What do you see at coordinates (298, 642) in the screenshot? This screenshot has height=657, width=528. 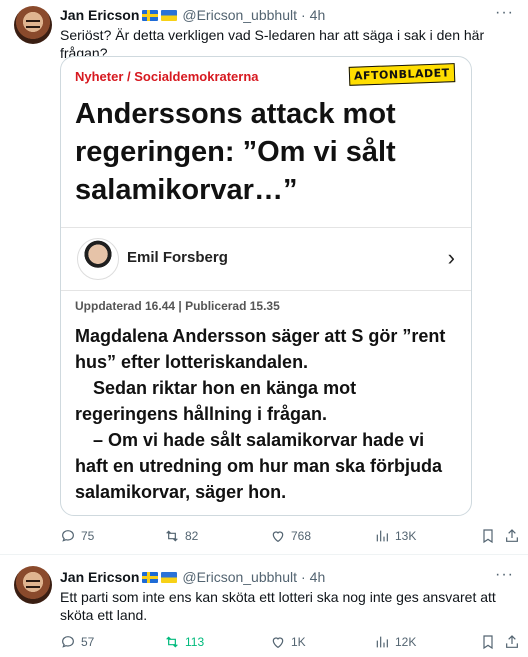 I see `like-count: 1K` at bounding box center [298, 642].